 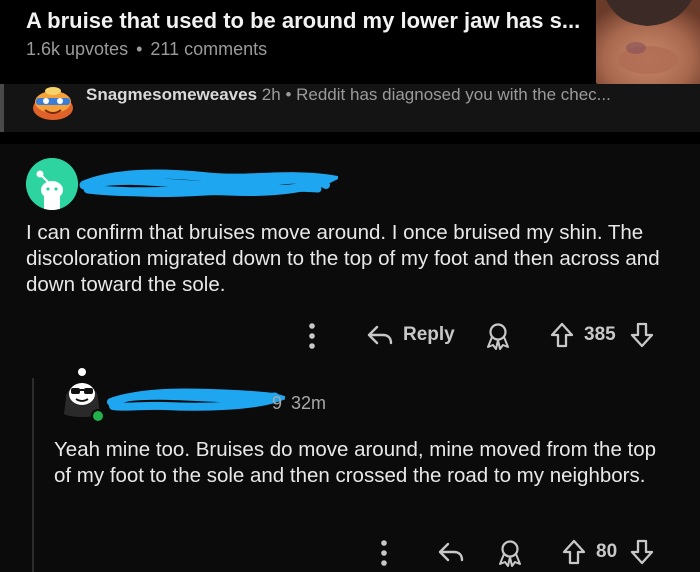 I want to click on reply-age: 32m, so click(x=309, y=403).